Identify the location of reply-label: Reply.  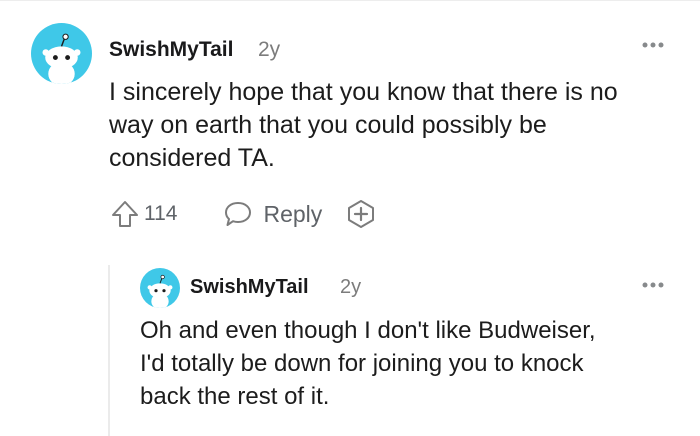
(293, 213).